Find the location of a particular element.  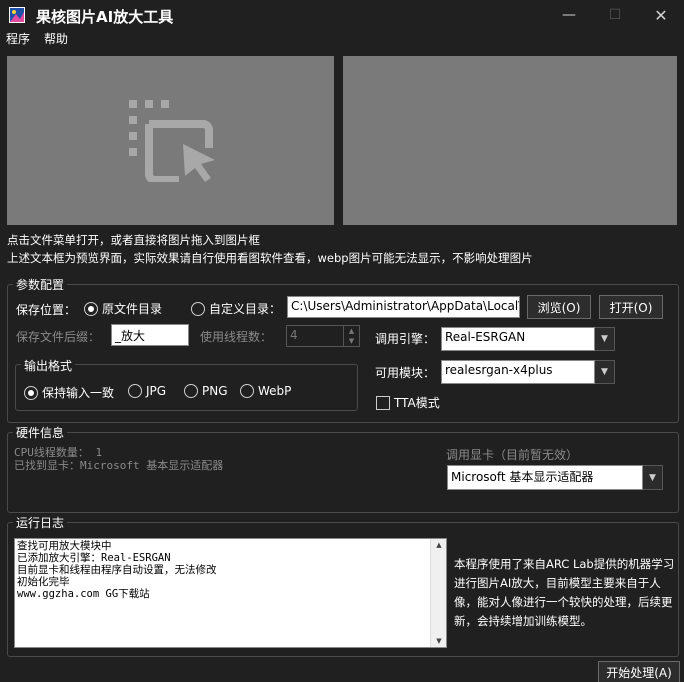

threads-stepper: 4 ▲ ▼ is located at coordinates (323, 336).